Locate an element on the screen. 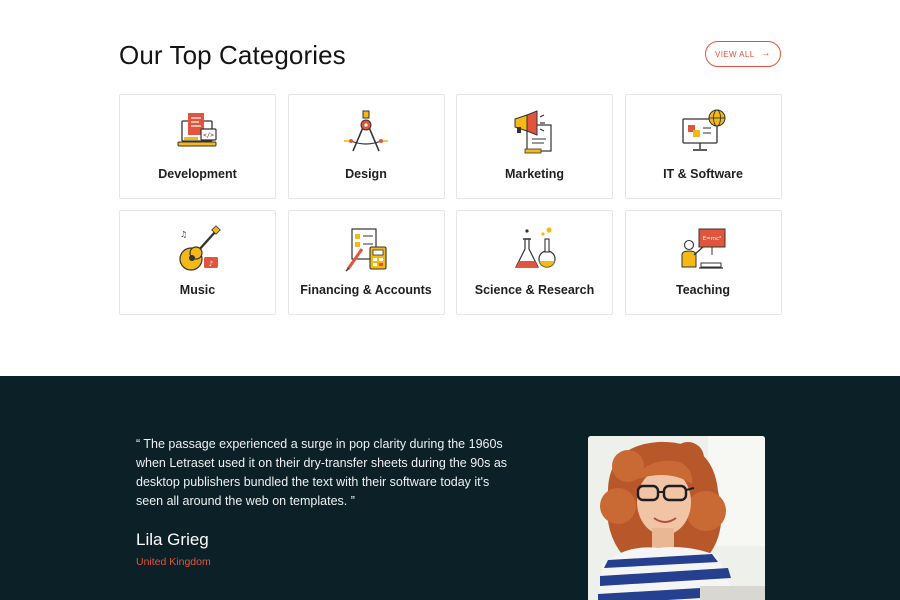  category-card-it-software: IT & Software is located at coordinates (703, 146).